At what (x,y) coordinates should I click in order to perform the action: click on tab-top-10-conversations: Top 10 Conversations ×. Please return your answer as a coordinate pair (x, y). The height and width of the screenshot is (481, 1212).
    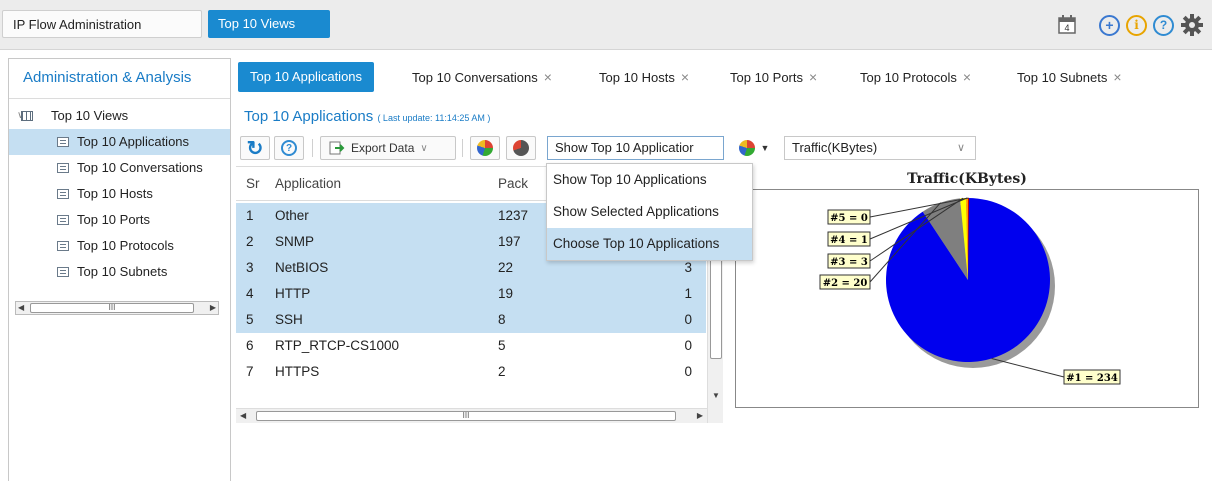
    Looking at the image, I should click on (482, 77).